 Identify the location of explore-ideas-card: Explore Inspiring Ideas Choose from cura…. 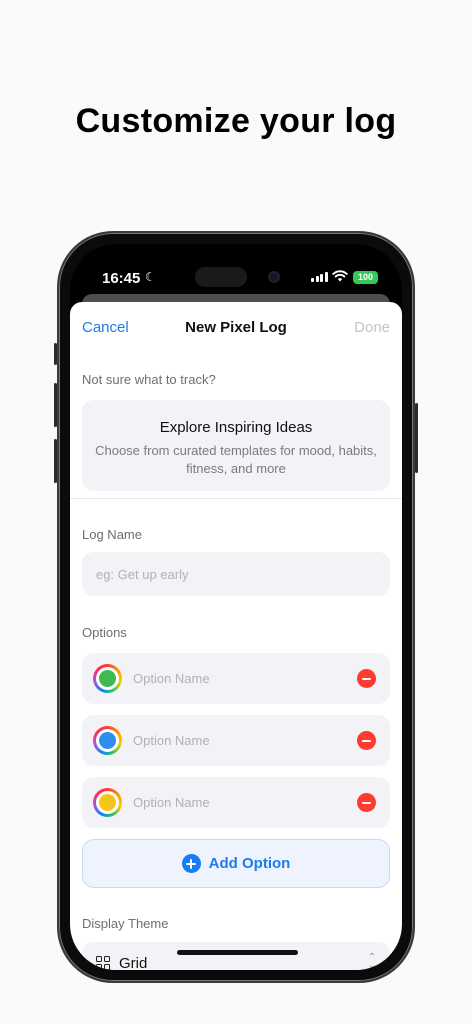
(236, 445).